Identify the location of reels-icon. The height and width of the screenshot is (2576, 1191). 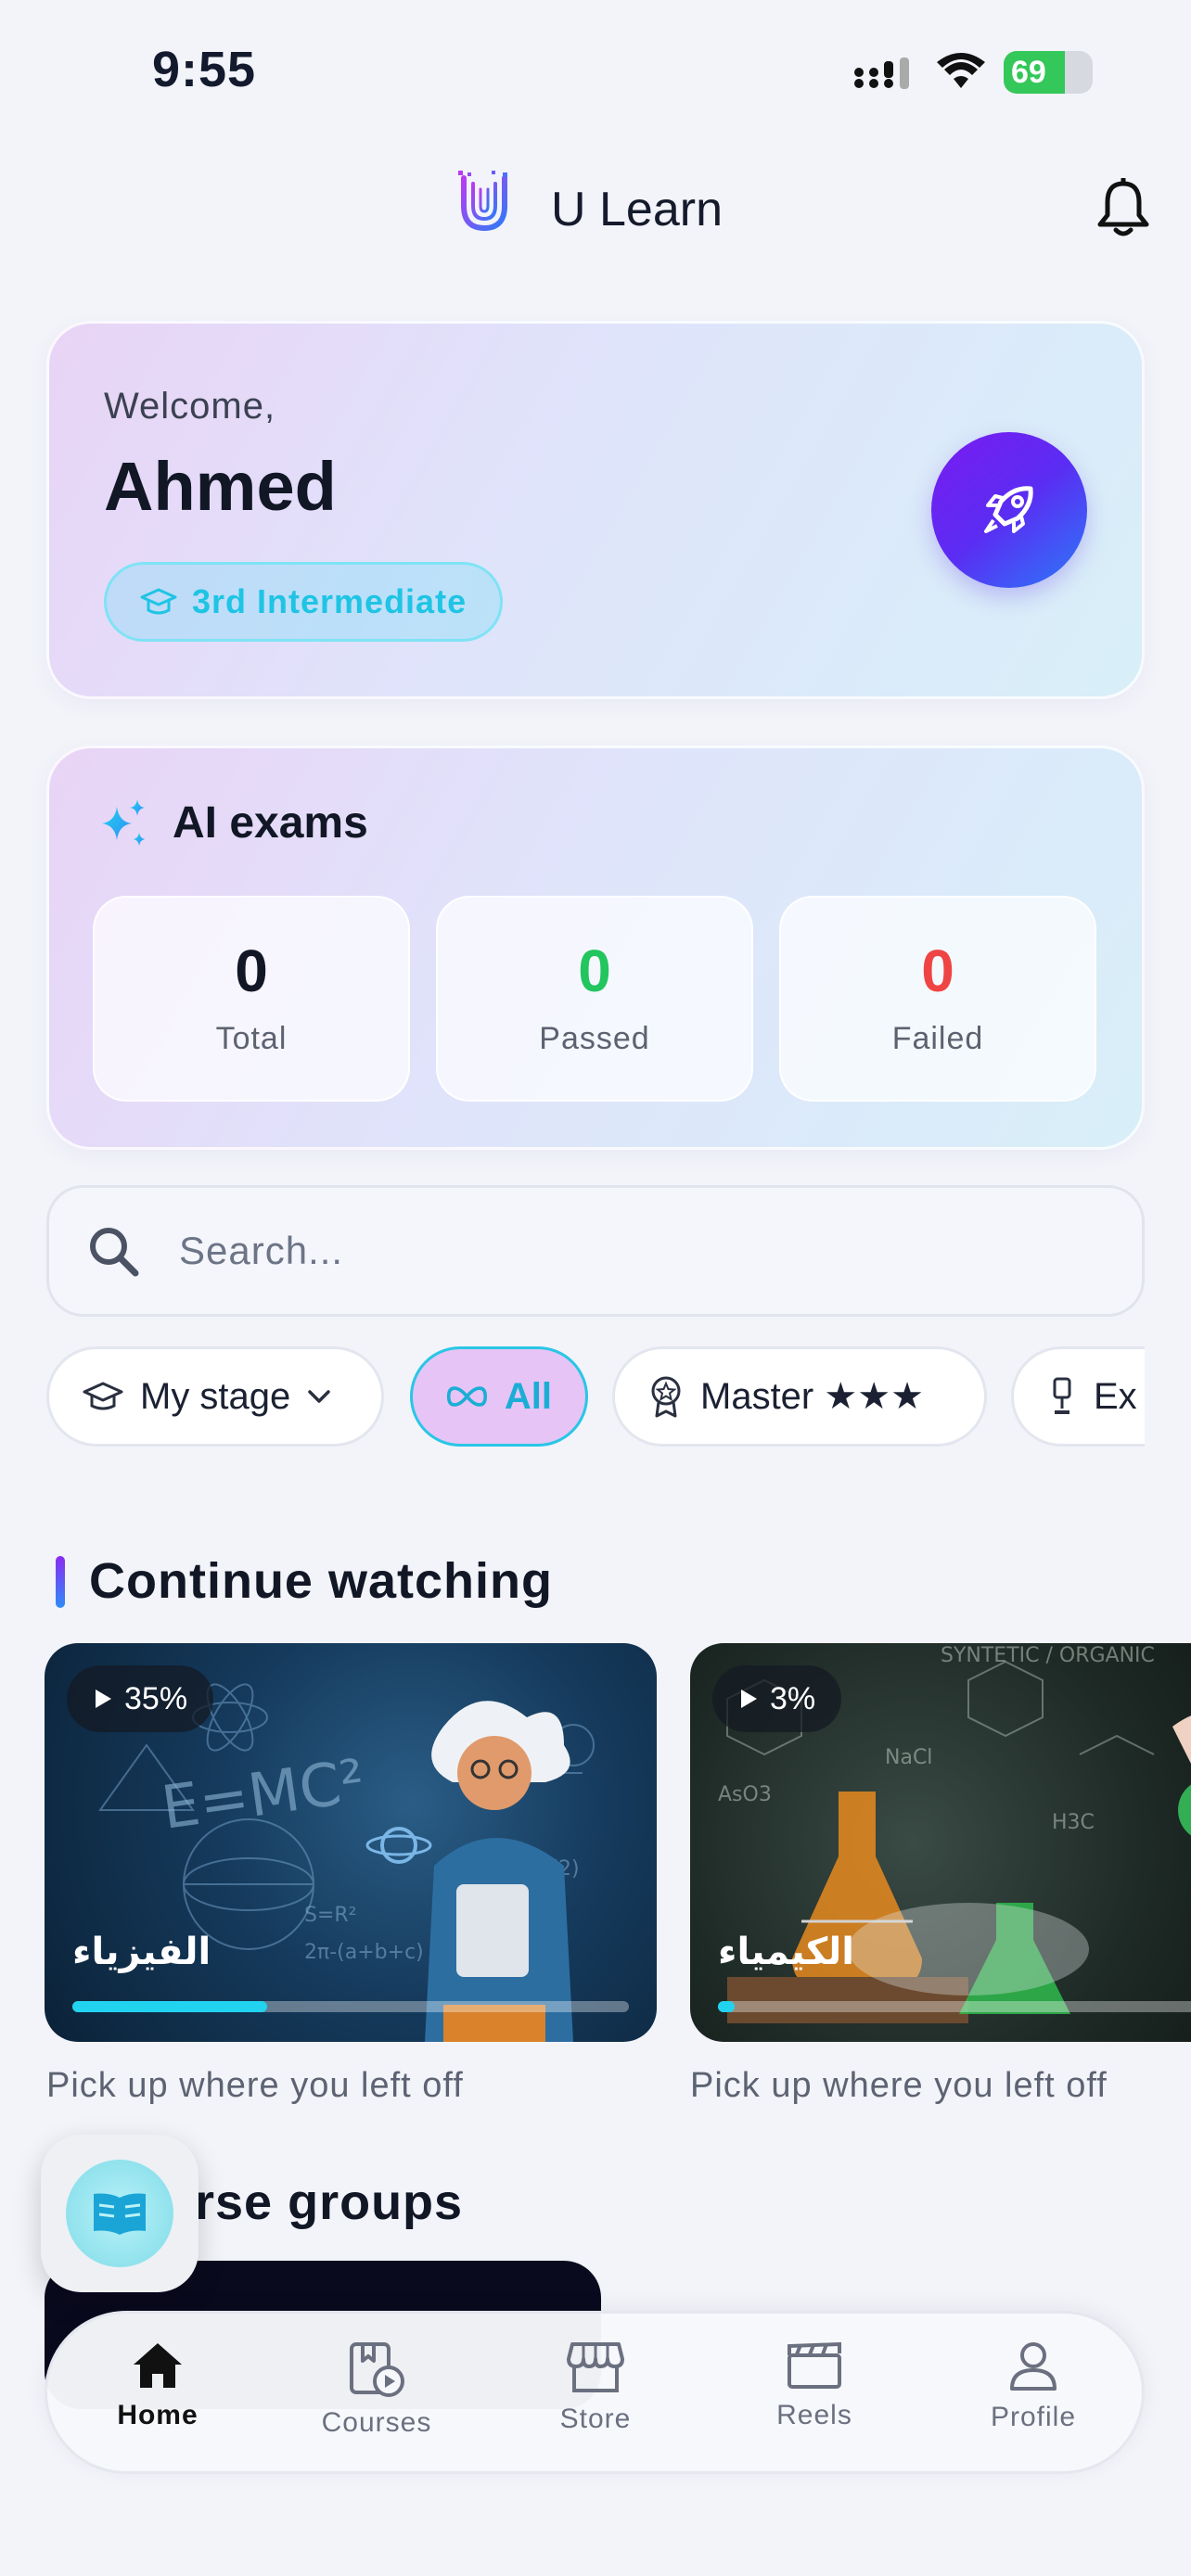
(814, 2365).